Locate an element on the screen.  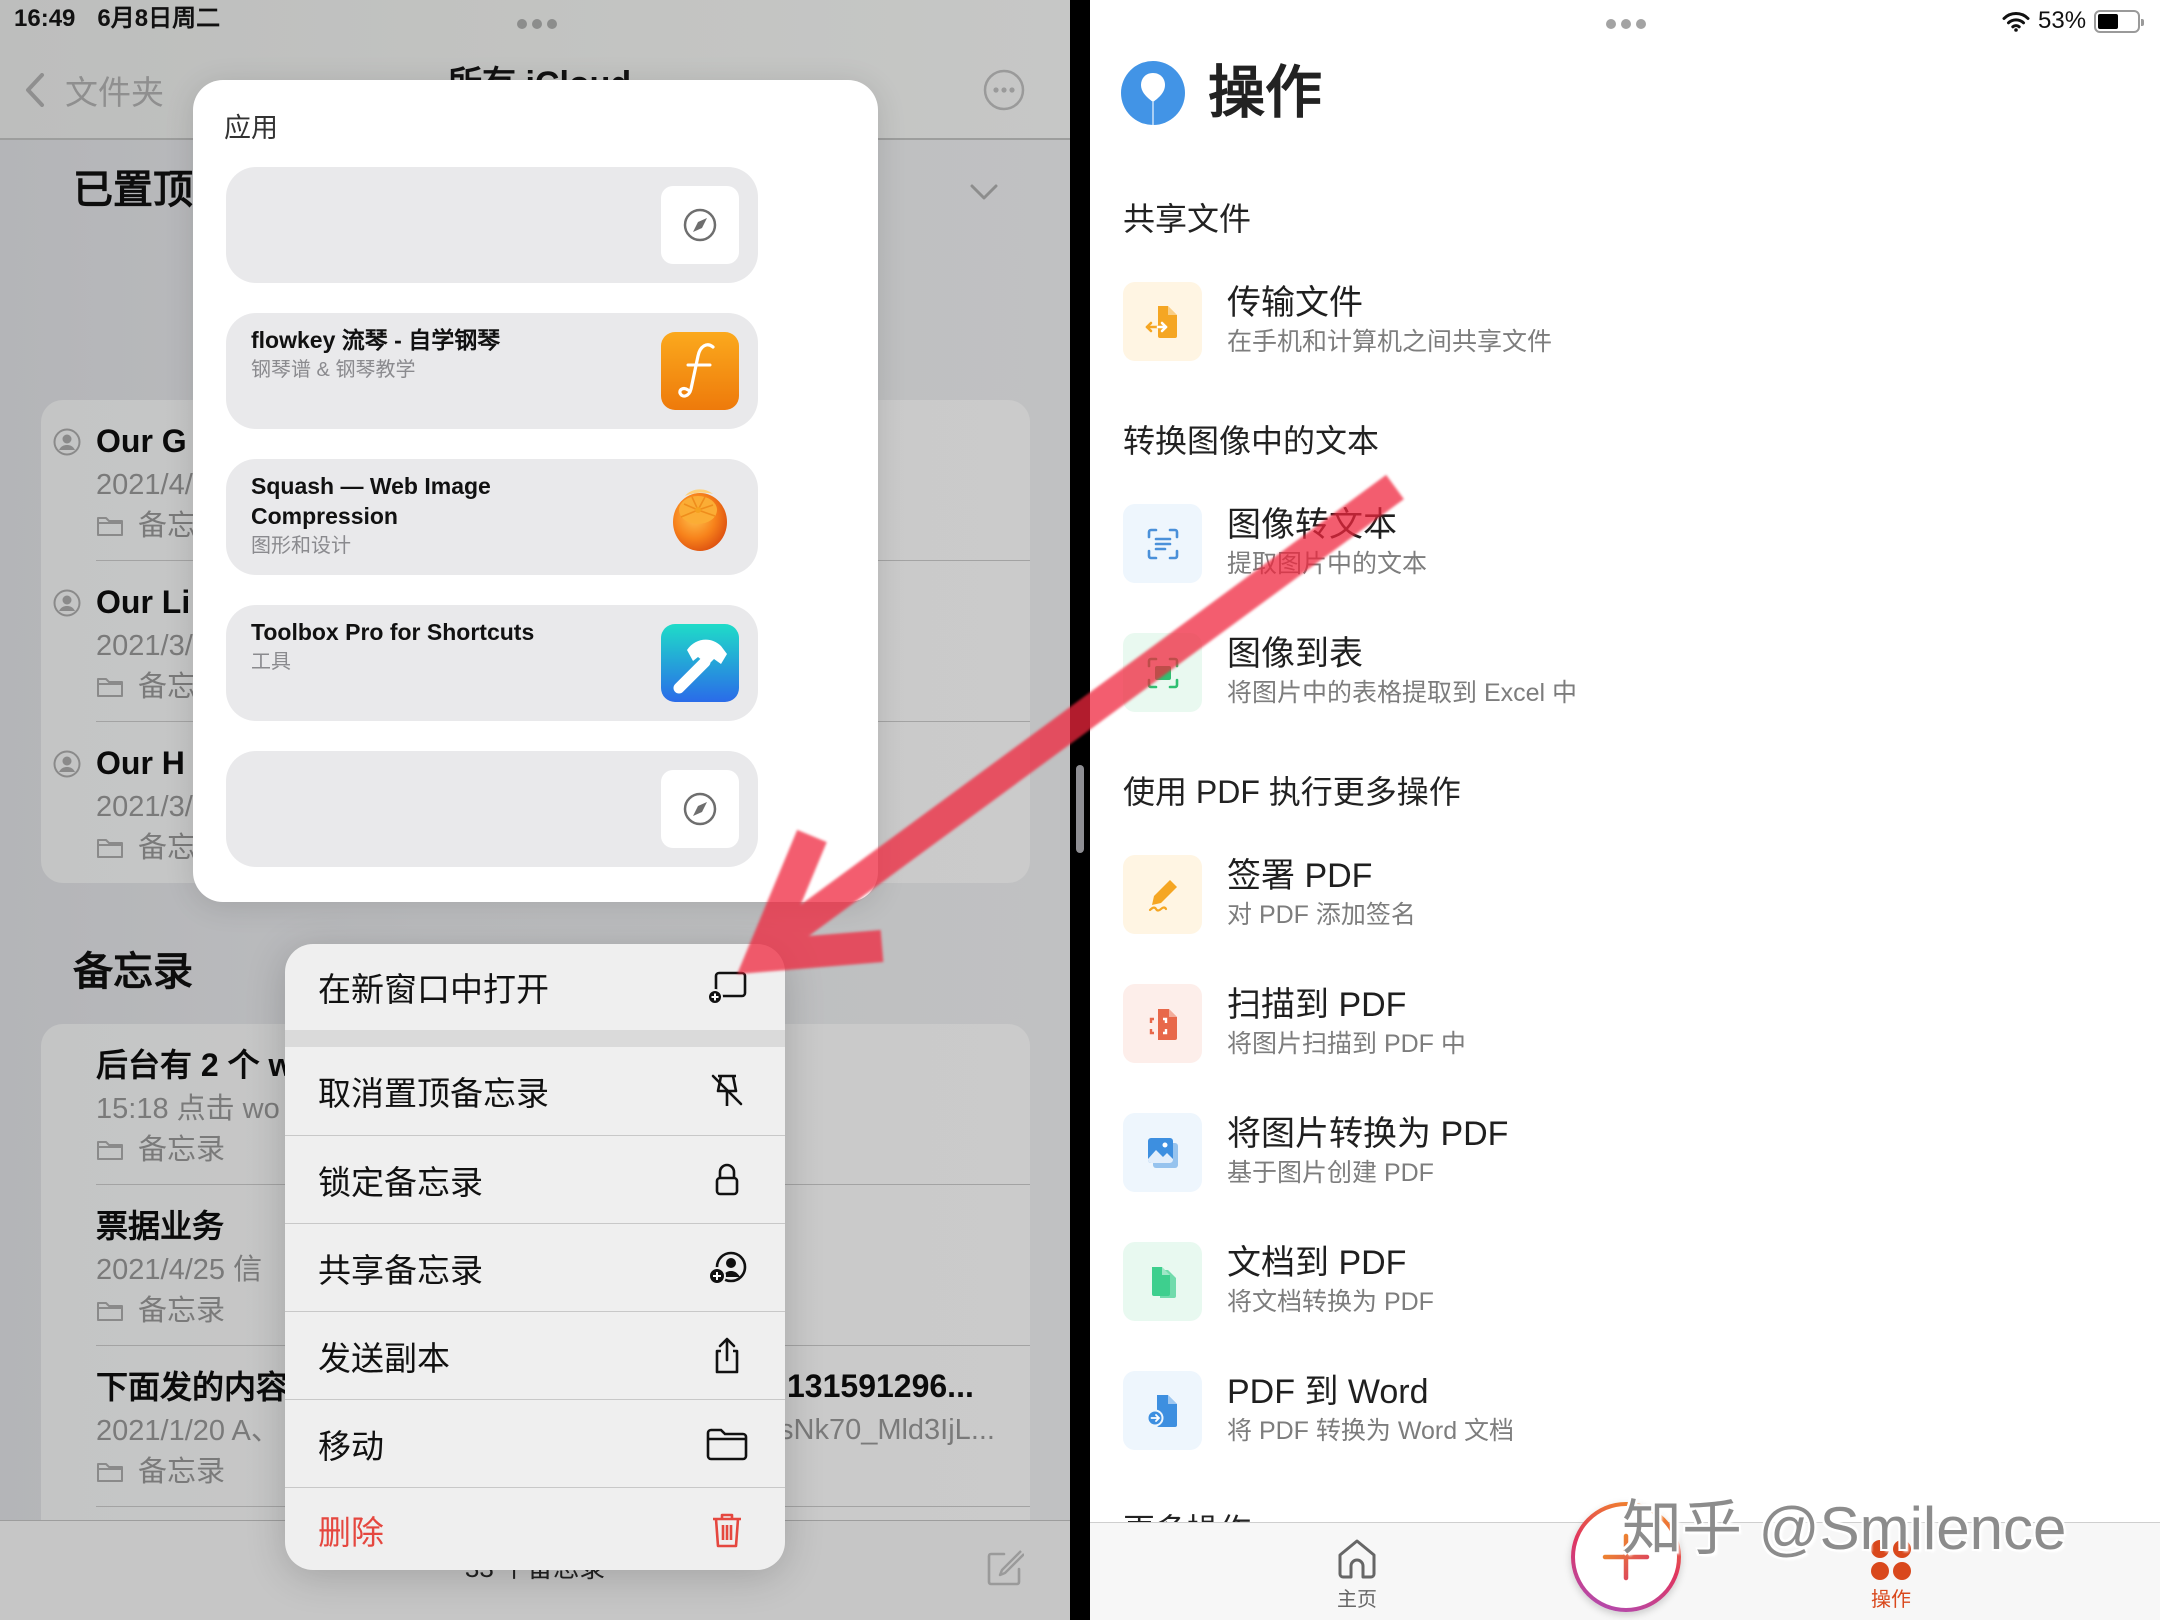
action-subtitle: 将图片扫描到 PDF 中 is located at coordinates (1346, 1044).